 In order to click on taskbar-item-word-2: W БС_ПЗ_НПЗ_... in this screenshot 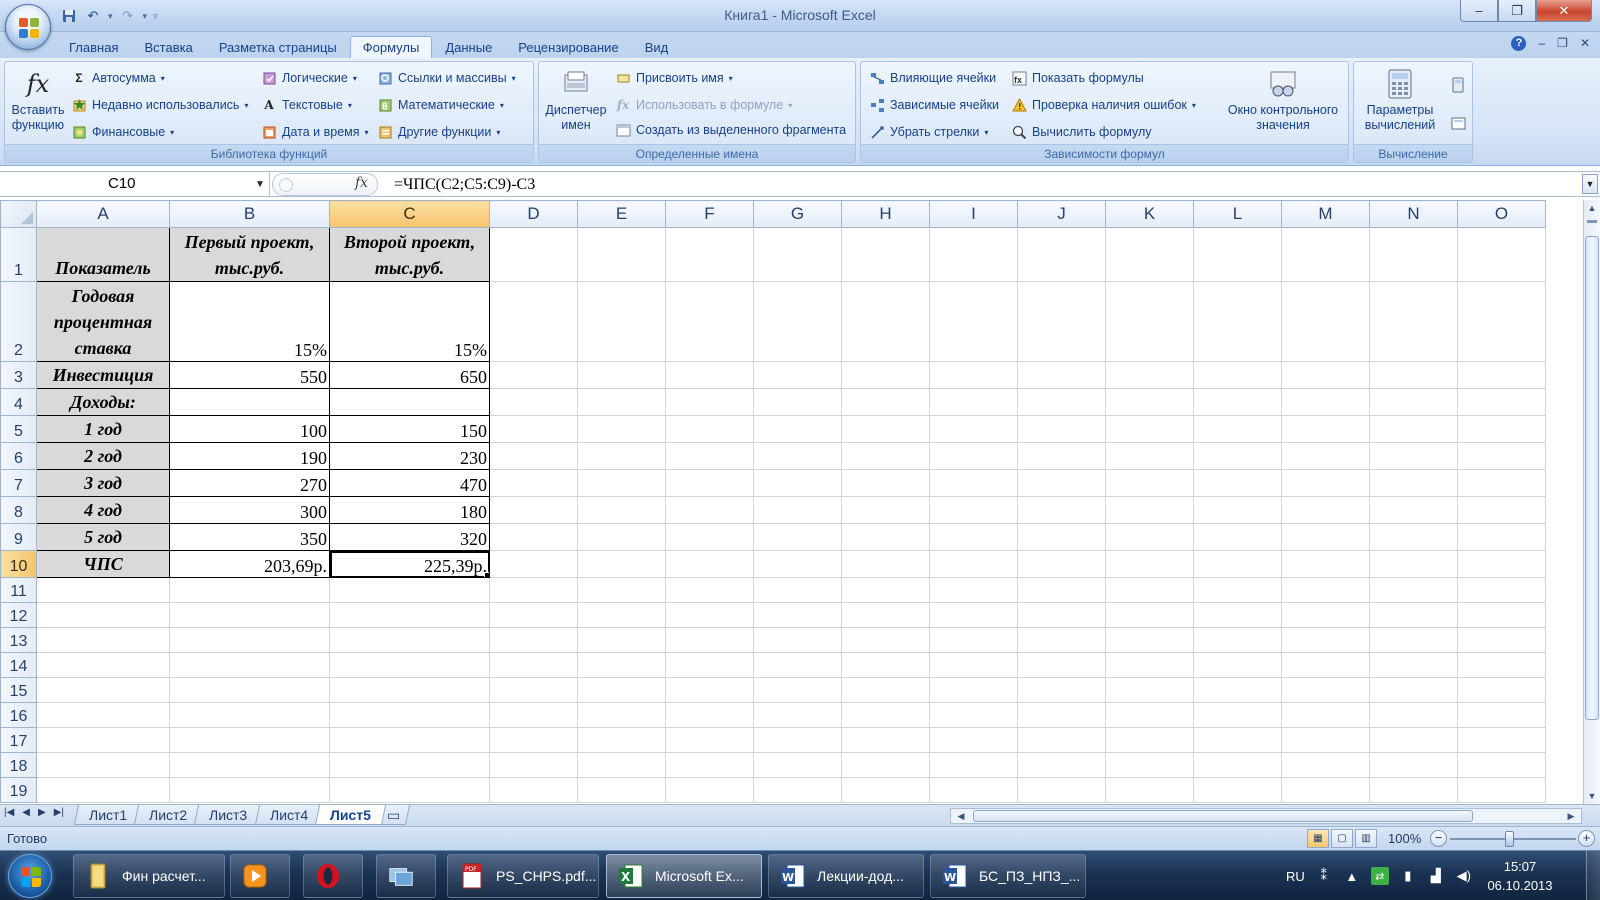, I will do `click(1008, 876)`.